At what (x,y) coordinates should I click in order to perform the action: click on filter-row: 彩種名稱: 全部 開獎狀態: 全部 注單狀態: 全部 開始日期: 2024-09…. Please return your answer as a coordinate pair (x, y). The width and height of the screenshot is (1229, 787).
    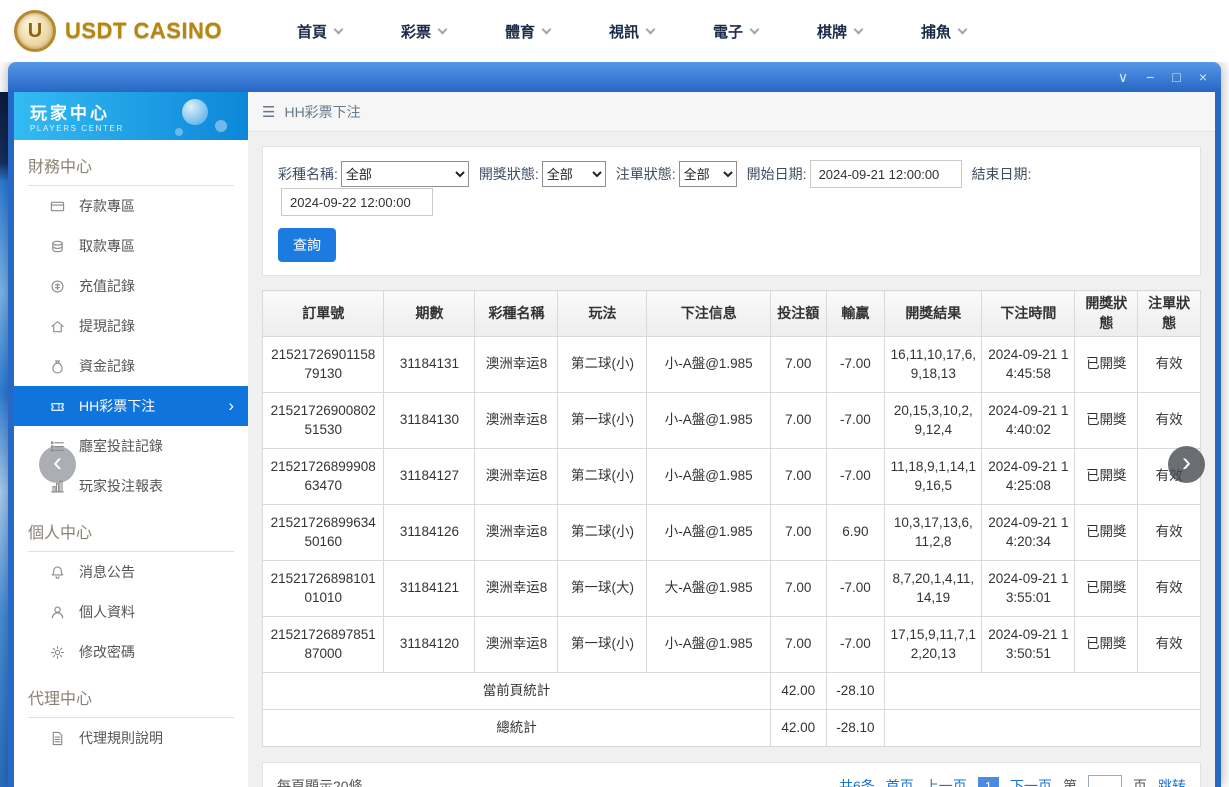
    Looking at the image, I should click on (731, 188).